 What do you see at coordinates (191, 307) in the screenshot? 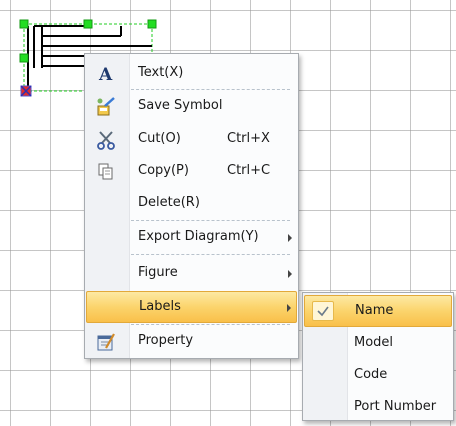
I see `menu-item-labels: Labels` at bounding box center [191, 307].